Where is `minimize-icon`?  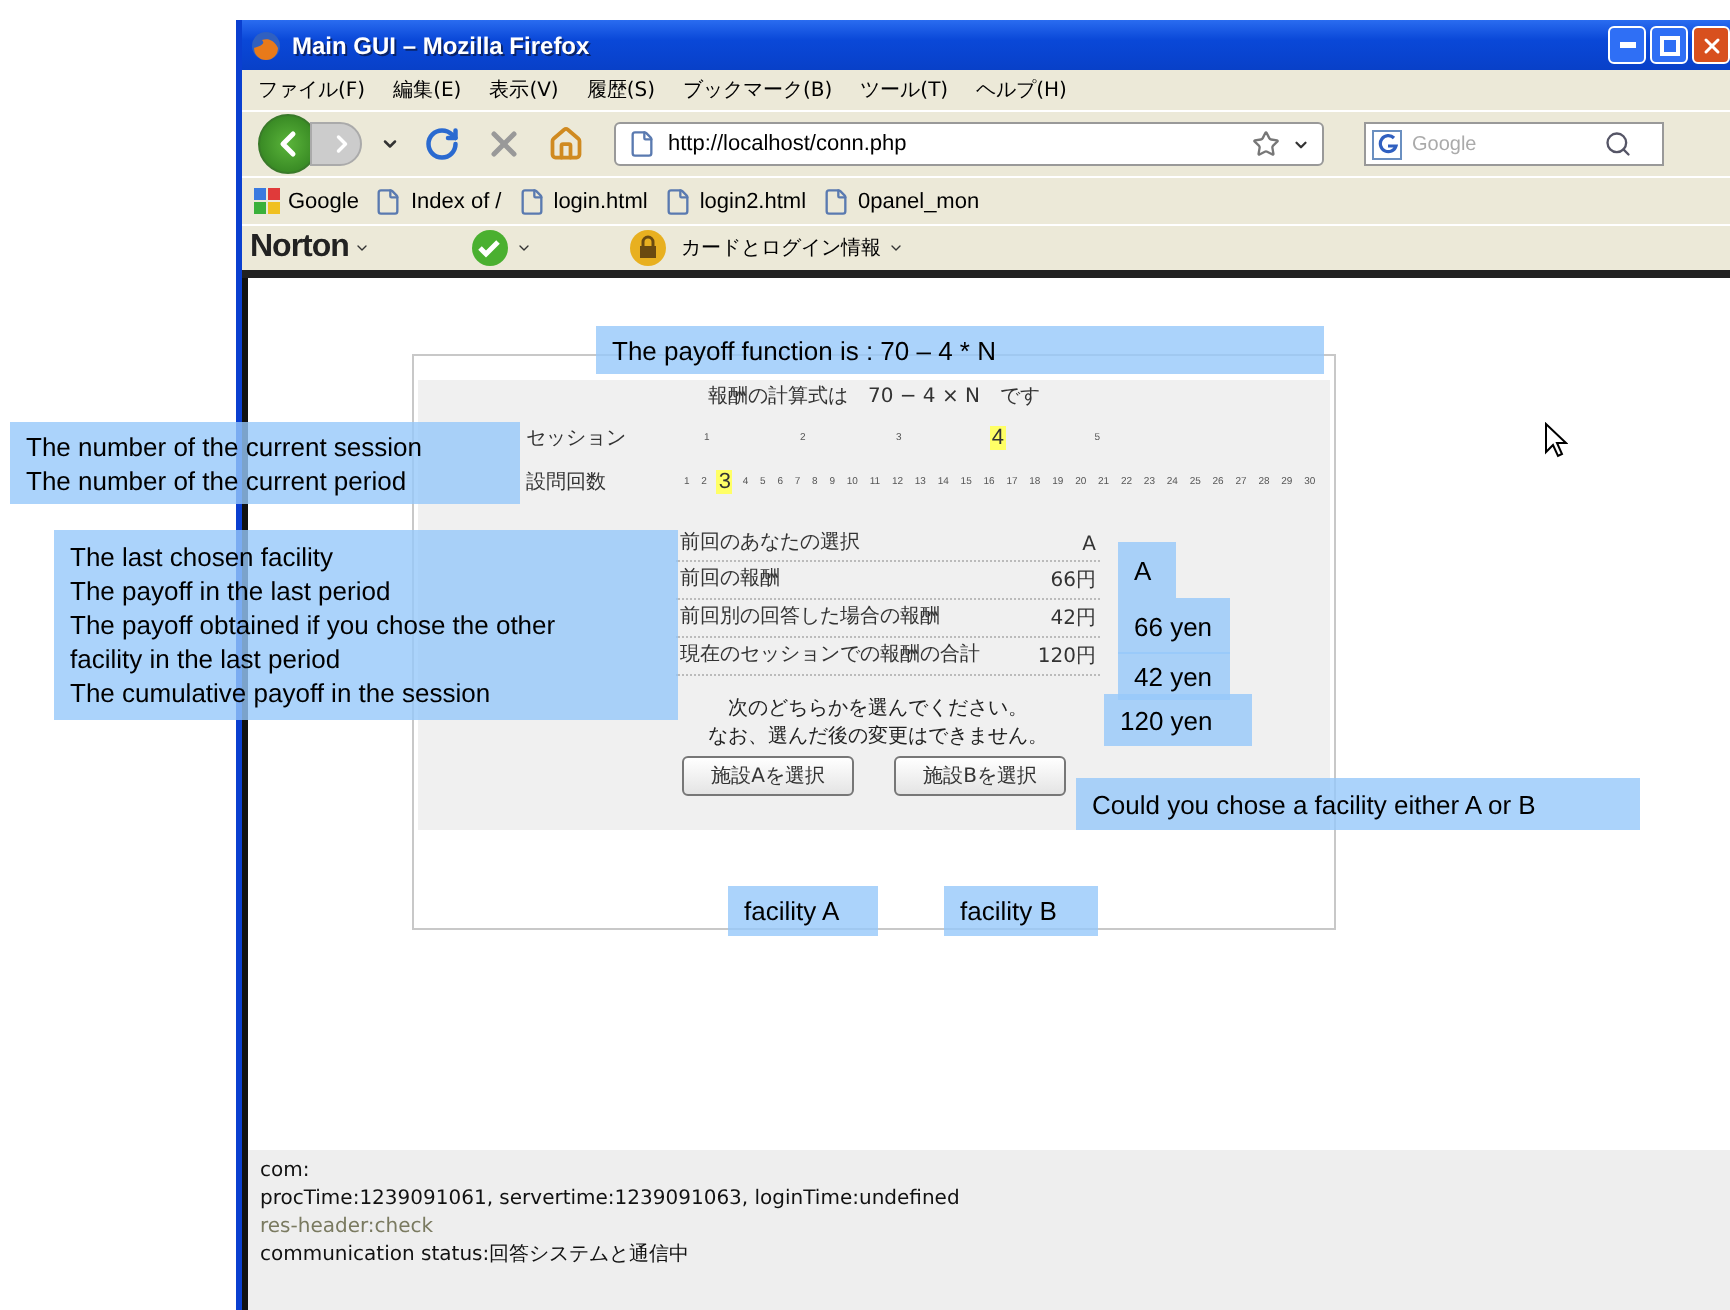
minimize-icon is located at coordinates (1627, 45).